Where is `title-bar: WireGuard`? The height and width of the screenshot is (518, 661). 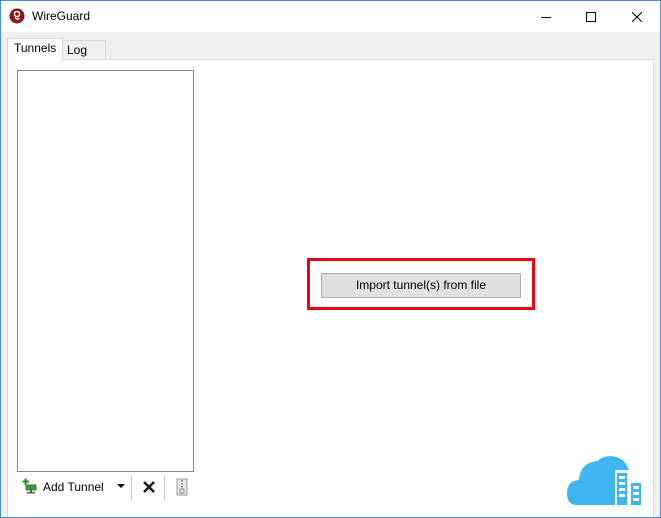
title-bar: WireGuard is located at coordinates (330, 16).